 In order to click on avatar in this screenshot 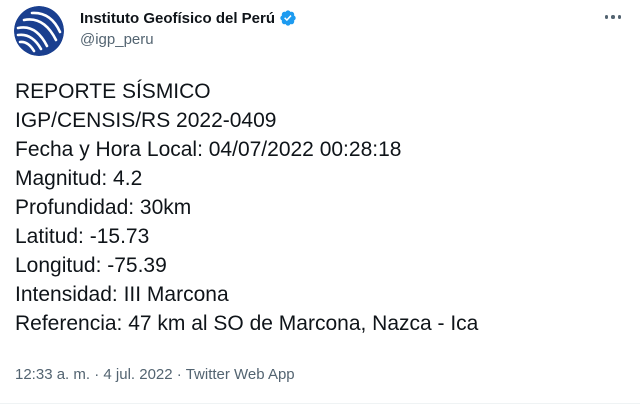, I will do `click(39, 31)`.